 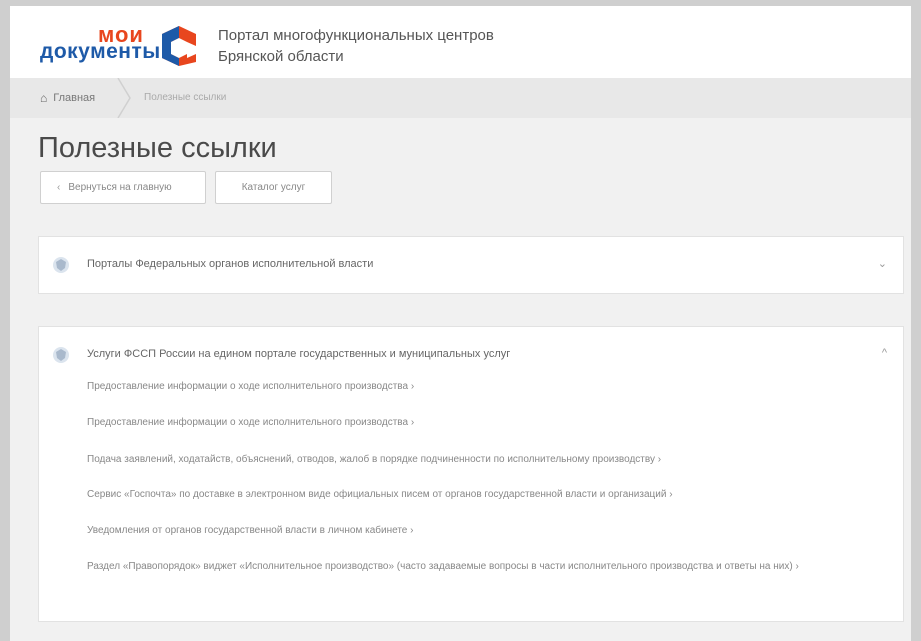 I want to click on back-button-label: Вернуться на главную, so click(x=120, y=187).